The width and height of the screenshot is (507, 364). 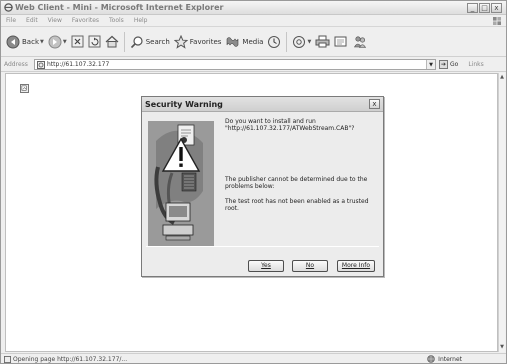 What do you see at coordinates (454, 64) in the screenshot?
I see `go-label: Go` at bounding box center [454, 64].